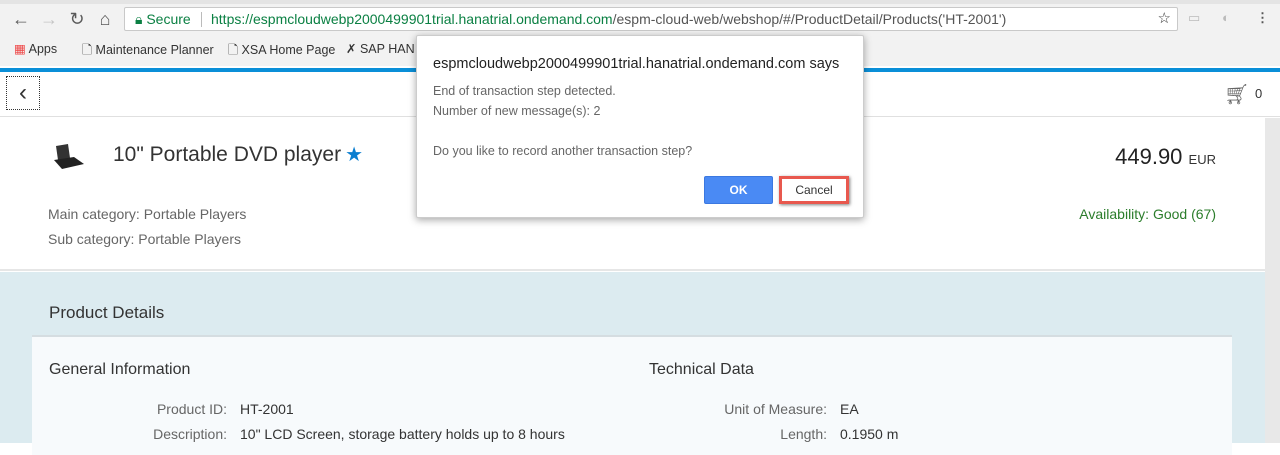  What do you see at coordinates (201, 19) in the screenshot?
I see `divider` at bounding box center [201, 19].